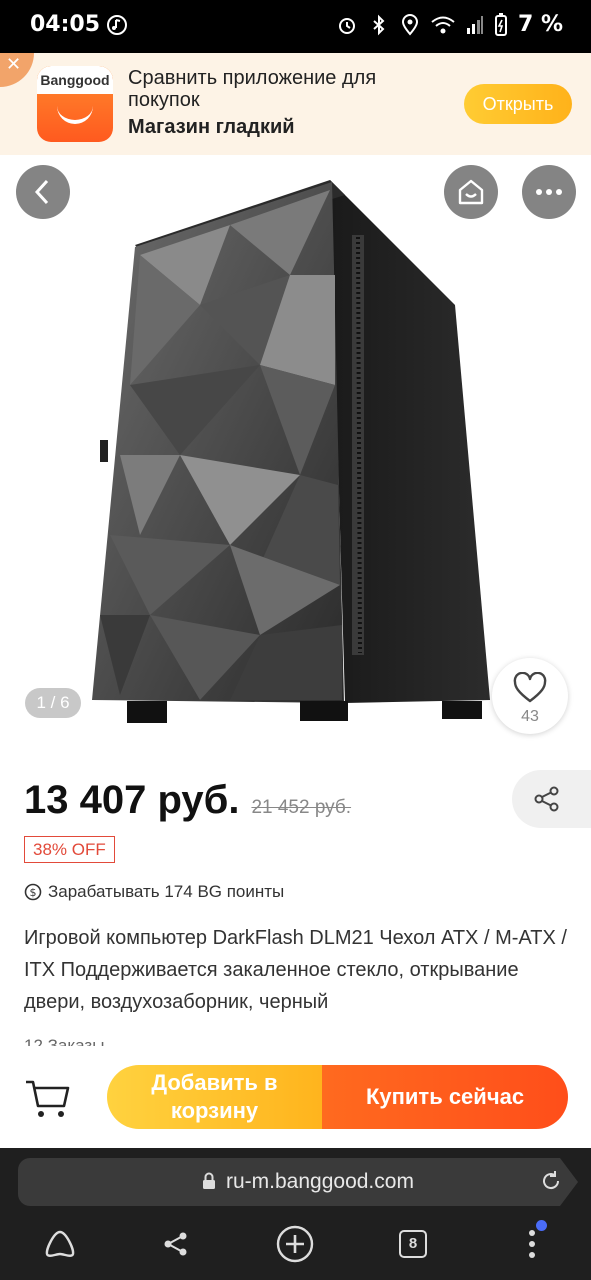 The height and width of the screenshot is (1280, 591). What do you see at coordinates (518, 104) in the screenshot?
I see `open-app-button: Открыть` at bounding box center [518, 104].